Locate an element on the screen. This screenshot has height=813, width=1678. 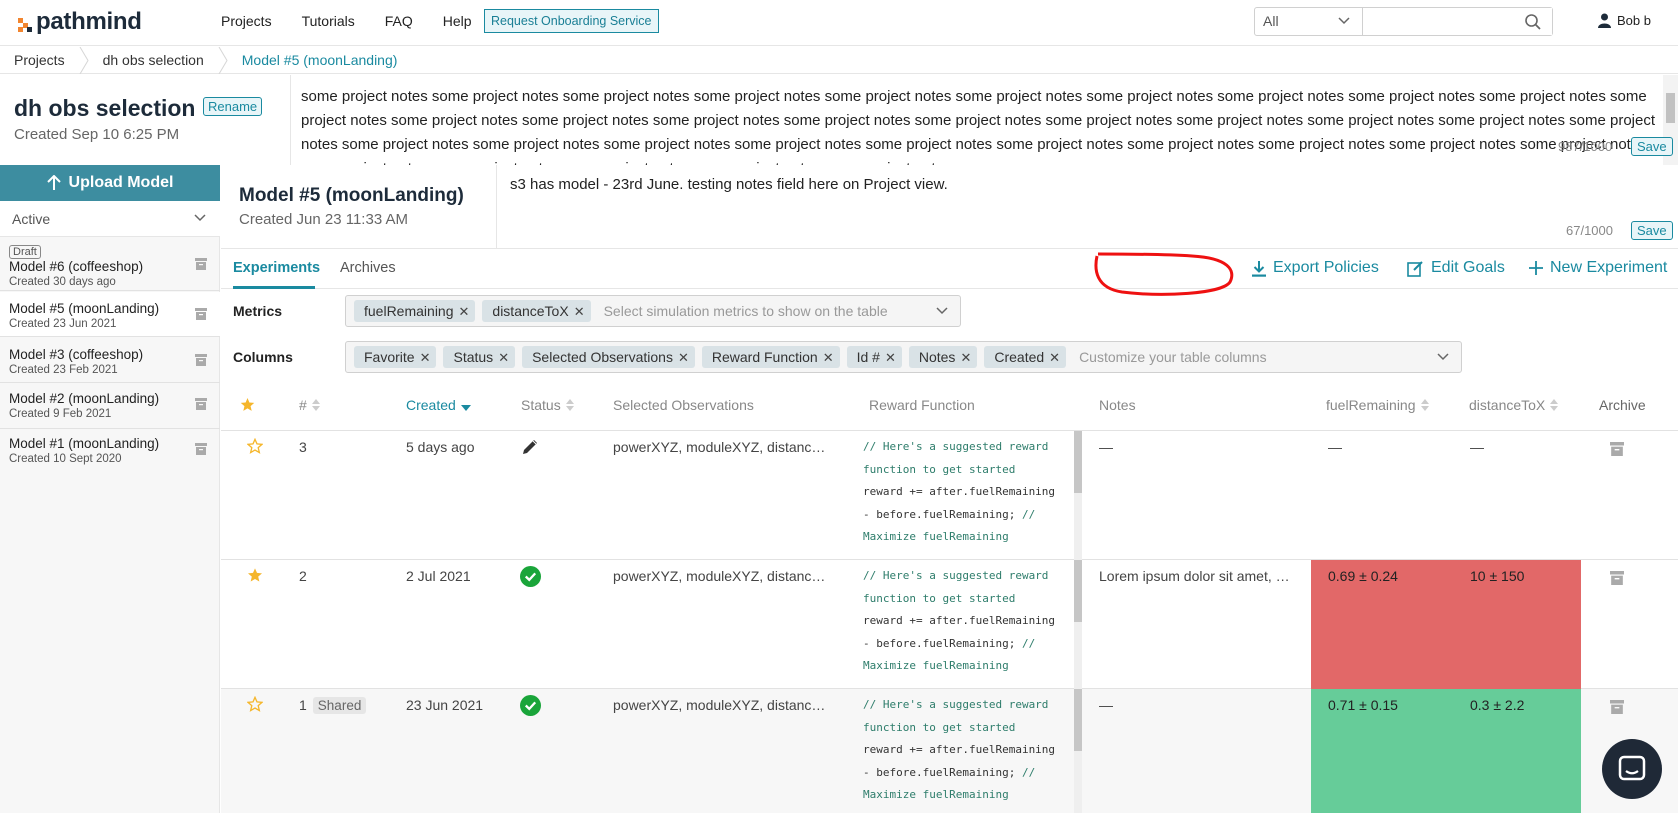
distance-to-x-value: — is located at coordinates (1477, 447).